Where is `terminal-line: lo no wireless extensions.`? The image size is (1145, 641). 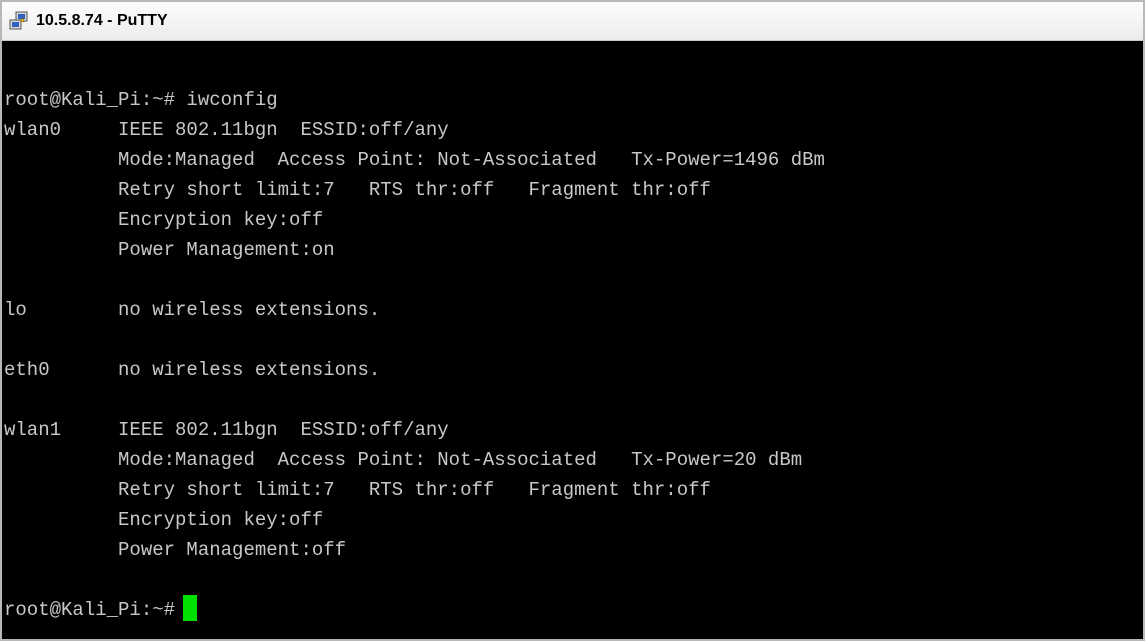 terminal-line: lo no wireless extensions. is located at coordinates (573, 310).